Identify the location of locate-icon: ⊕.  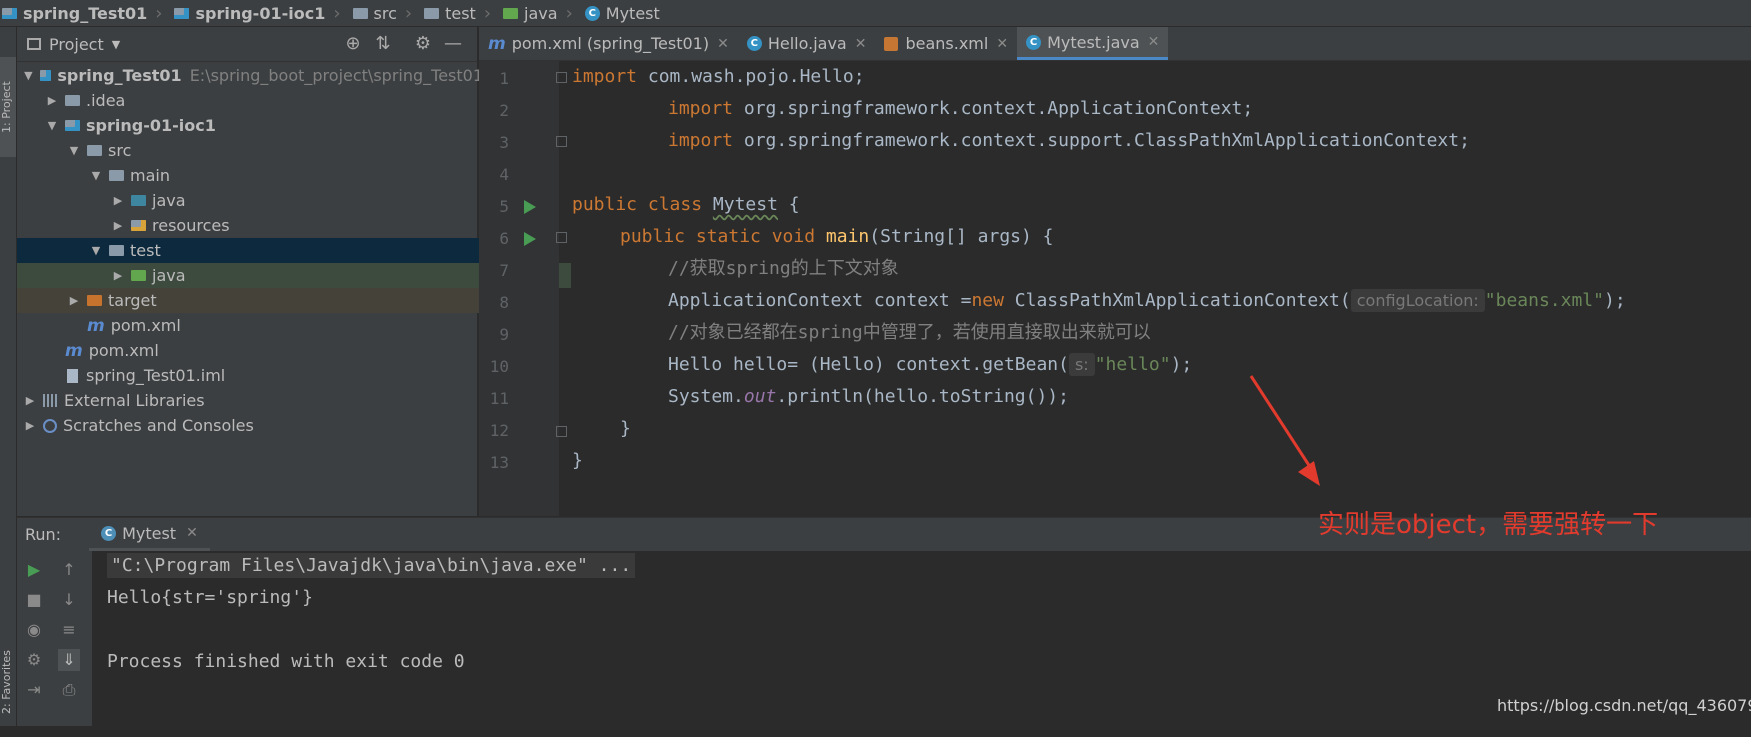
(353, 44).